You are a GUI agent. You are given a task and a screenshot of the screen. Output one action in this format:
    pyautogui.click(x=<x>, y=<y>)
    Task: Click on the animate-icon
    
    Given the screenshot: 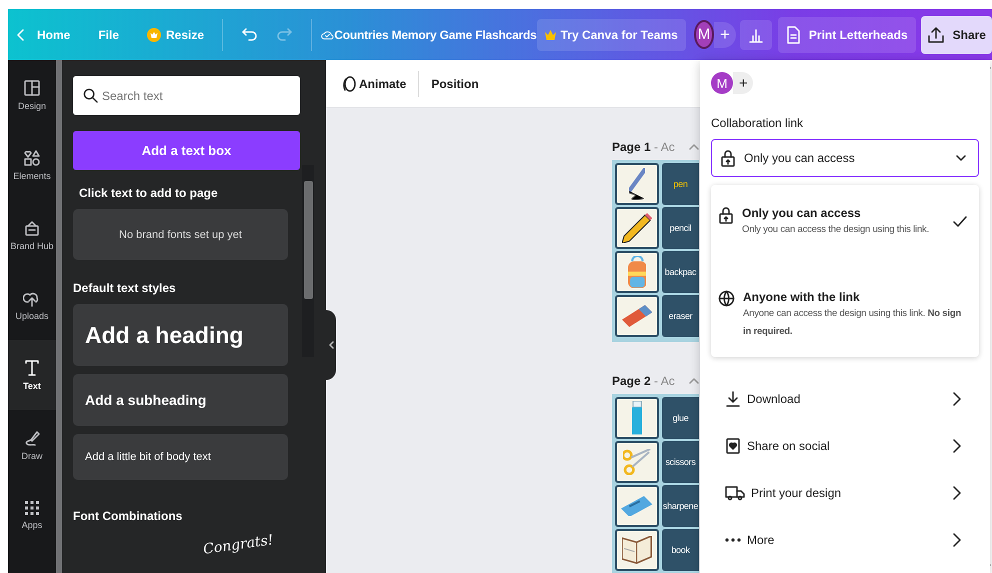 What is the action you would take?
    pyautogui.click(x=349, y=84)
    